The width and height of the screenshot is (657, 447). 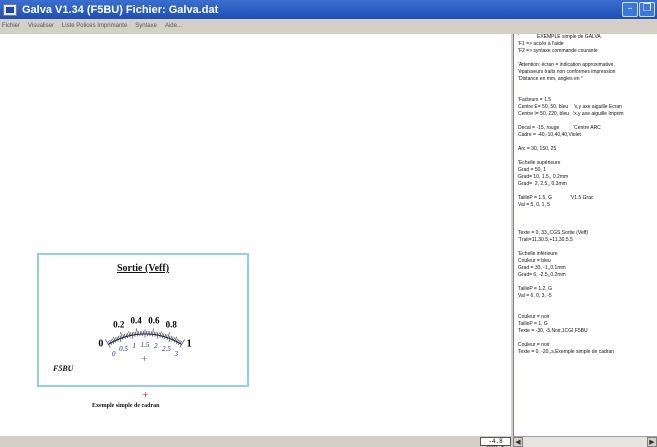 What do you see at coordinates (652, 442) in the screenshot?
I see `scroll-right-icon: ▶` at bounding box center [652, 442].